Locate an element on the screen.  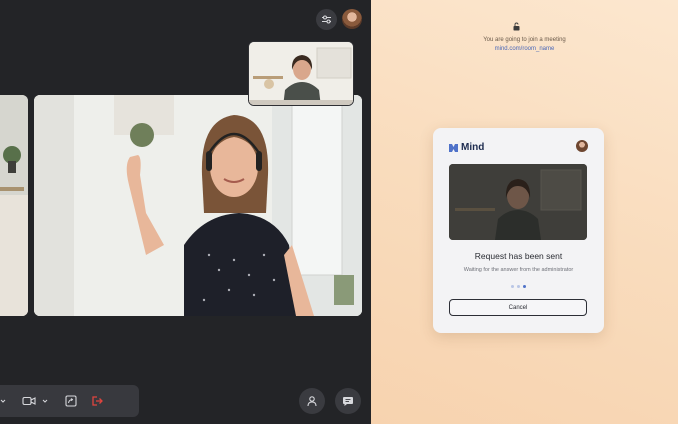
brand: Mind is located at coordinates (466, 147).